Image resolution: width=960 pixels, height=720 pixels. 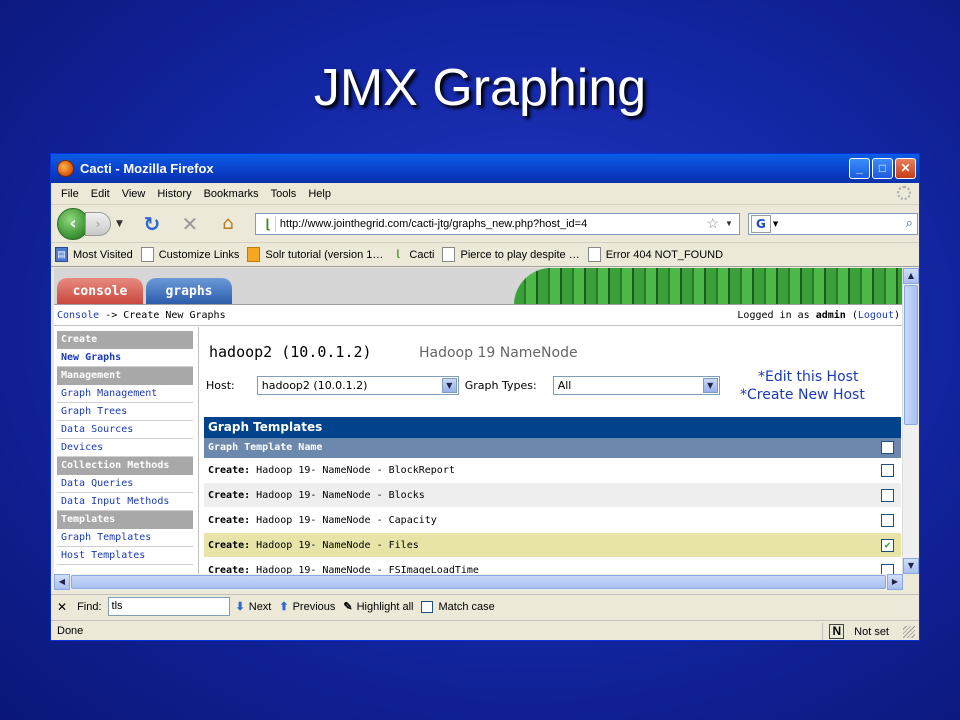 What do you see at coordinates (174, 315) in the screenshot?
I see `breadcrumb-current: Create New Graphs` at bounding box center [174, 315].